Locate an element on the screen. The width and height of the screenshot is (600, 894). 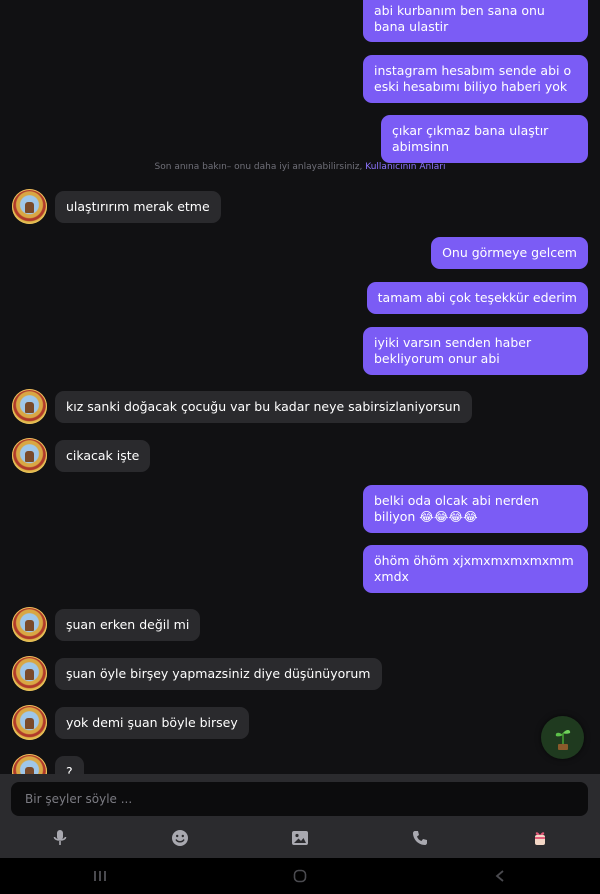
home-button is located at coordinates (300, 876).